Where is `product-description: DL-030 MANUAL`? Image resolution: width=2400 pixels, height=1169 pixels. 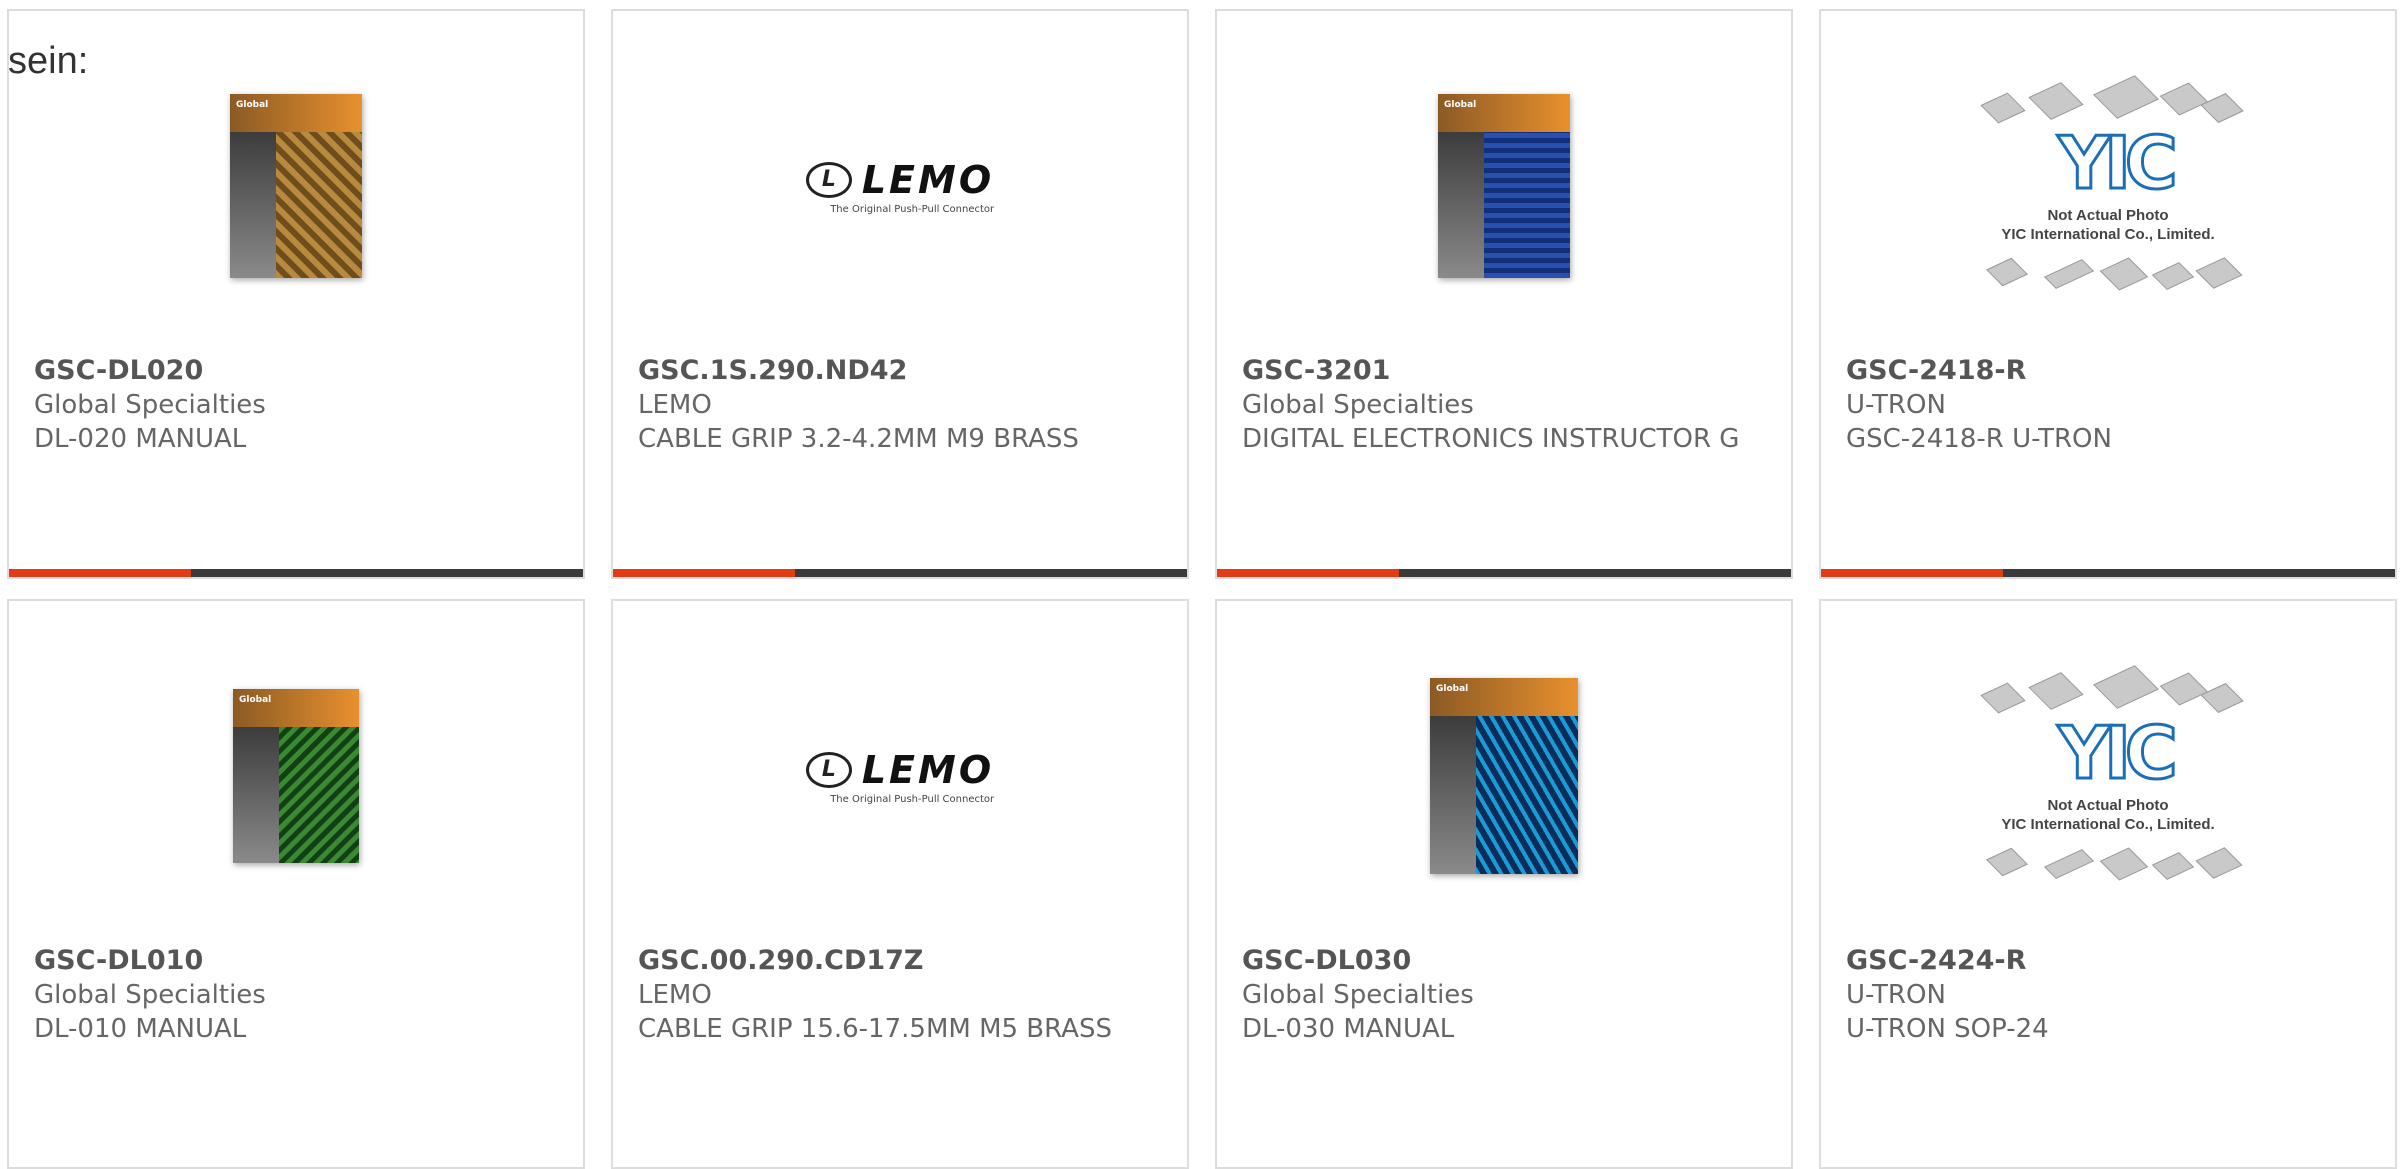 product-description: DL-030 MANUAL is located at coordinates (1348, 1029).